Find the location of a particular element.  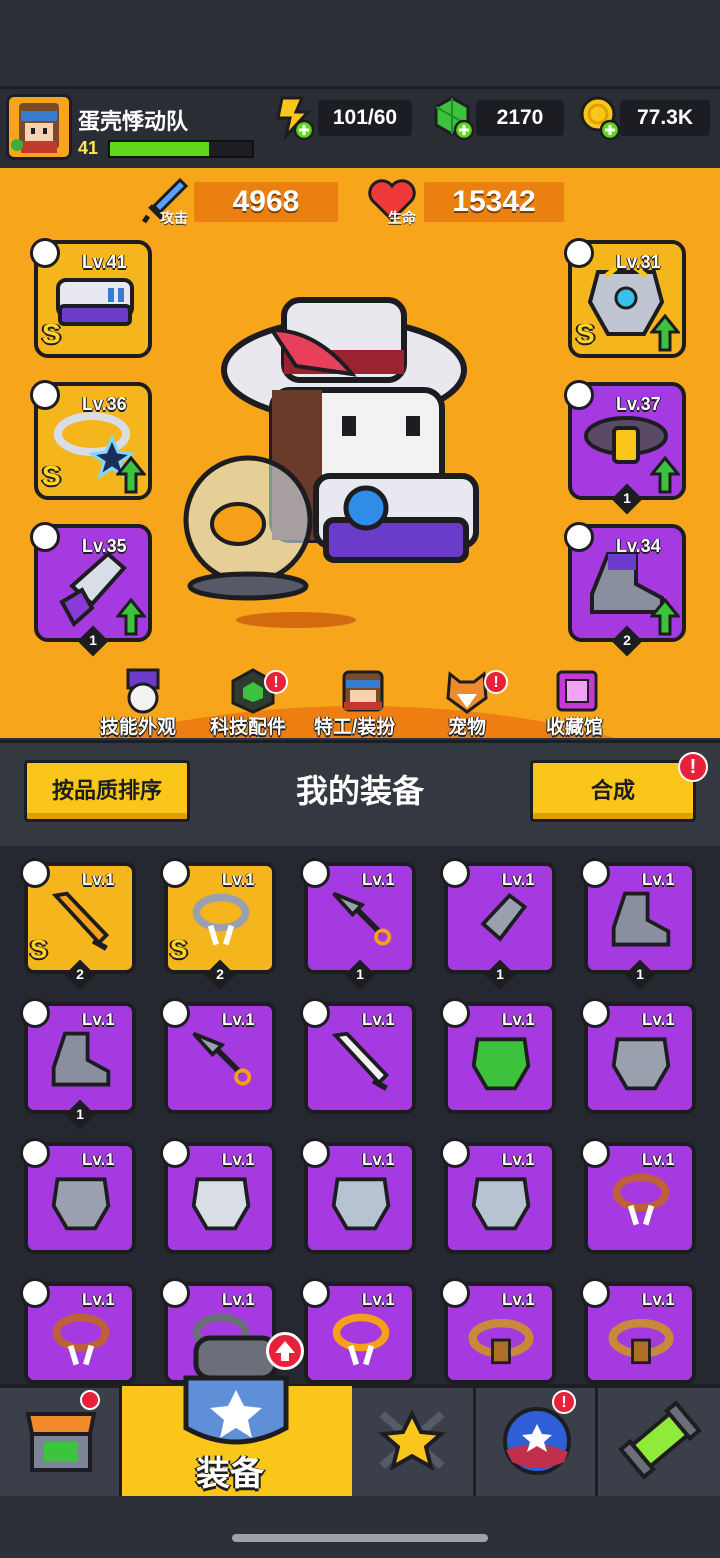

weapon-type-badge is located at coordinates (45, 253).